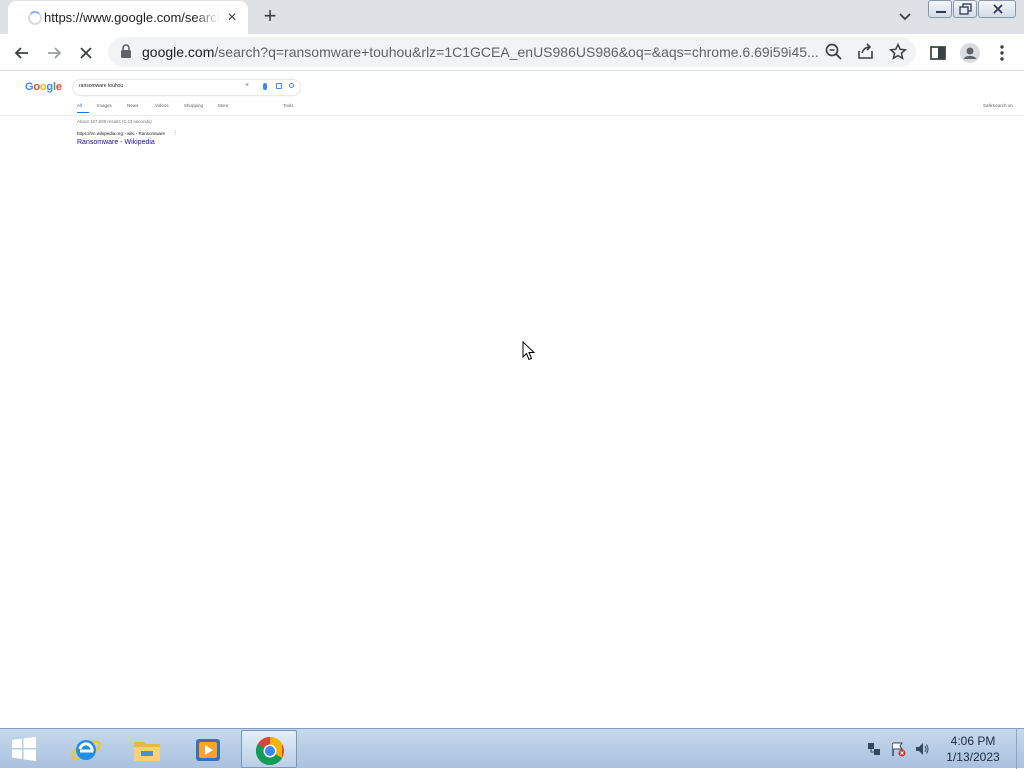  Describe the element at coordinates (529, 353) in the screenshot. I see `mouse-cursor-icon` at that location.